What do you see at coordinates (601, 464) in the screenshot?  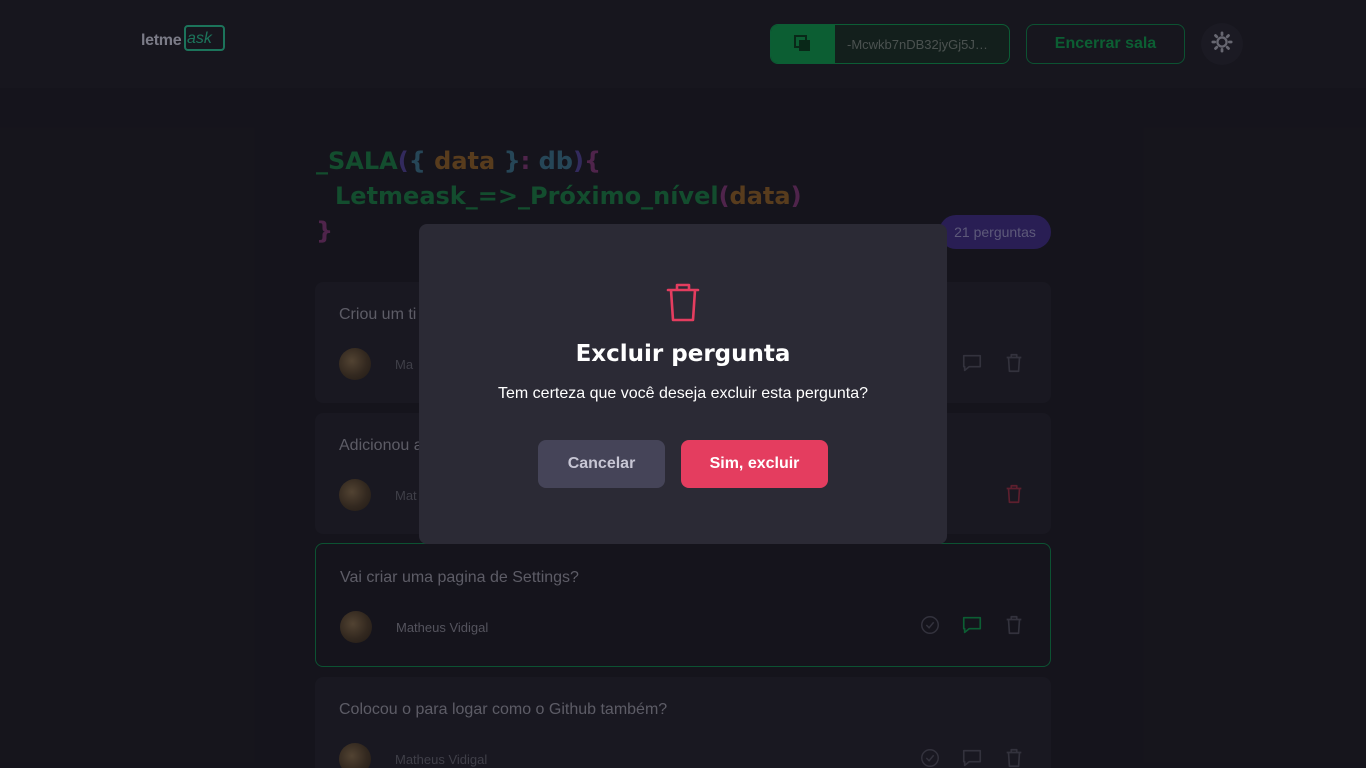 I see `cancel-button: Cancelar` at bounding box center [601, 464].